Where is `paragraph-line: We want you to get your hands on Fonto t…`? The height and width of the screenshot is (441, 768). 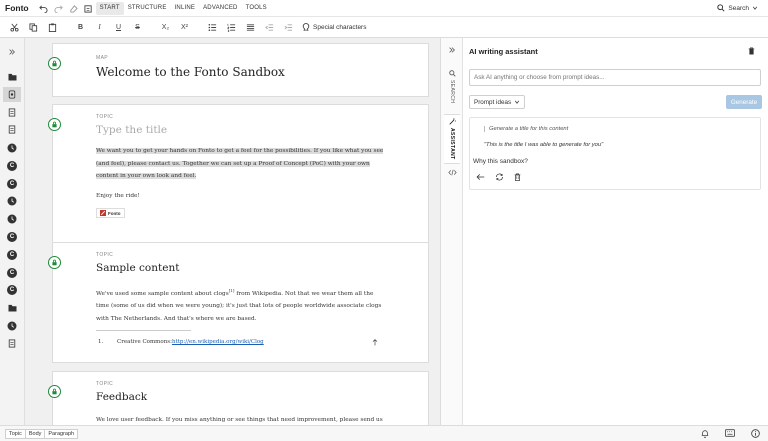
paragraph-line: We want you to get your hands on Fonto t… is located at coordinates (240, 151).